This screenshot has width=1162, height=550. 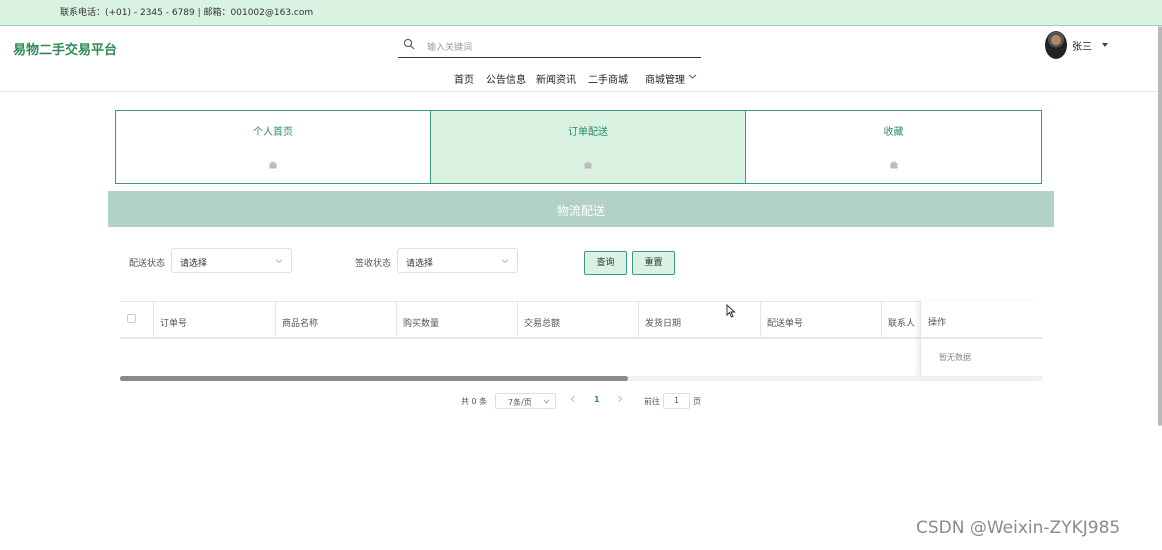 What do you see at coordinates (373, 264) in the screenshot?
I see `receipt-status-label: 签收状态` at bounding box center [373, 264].